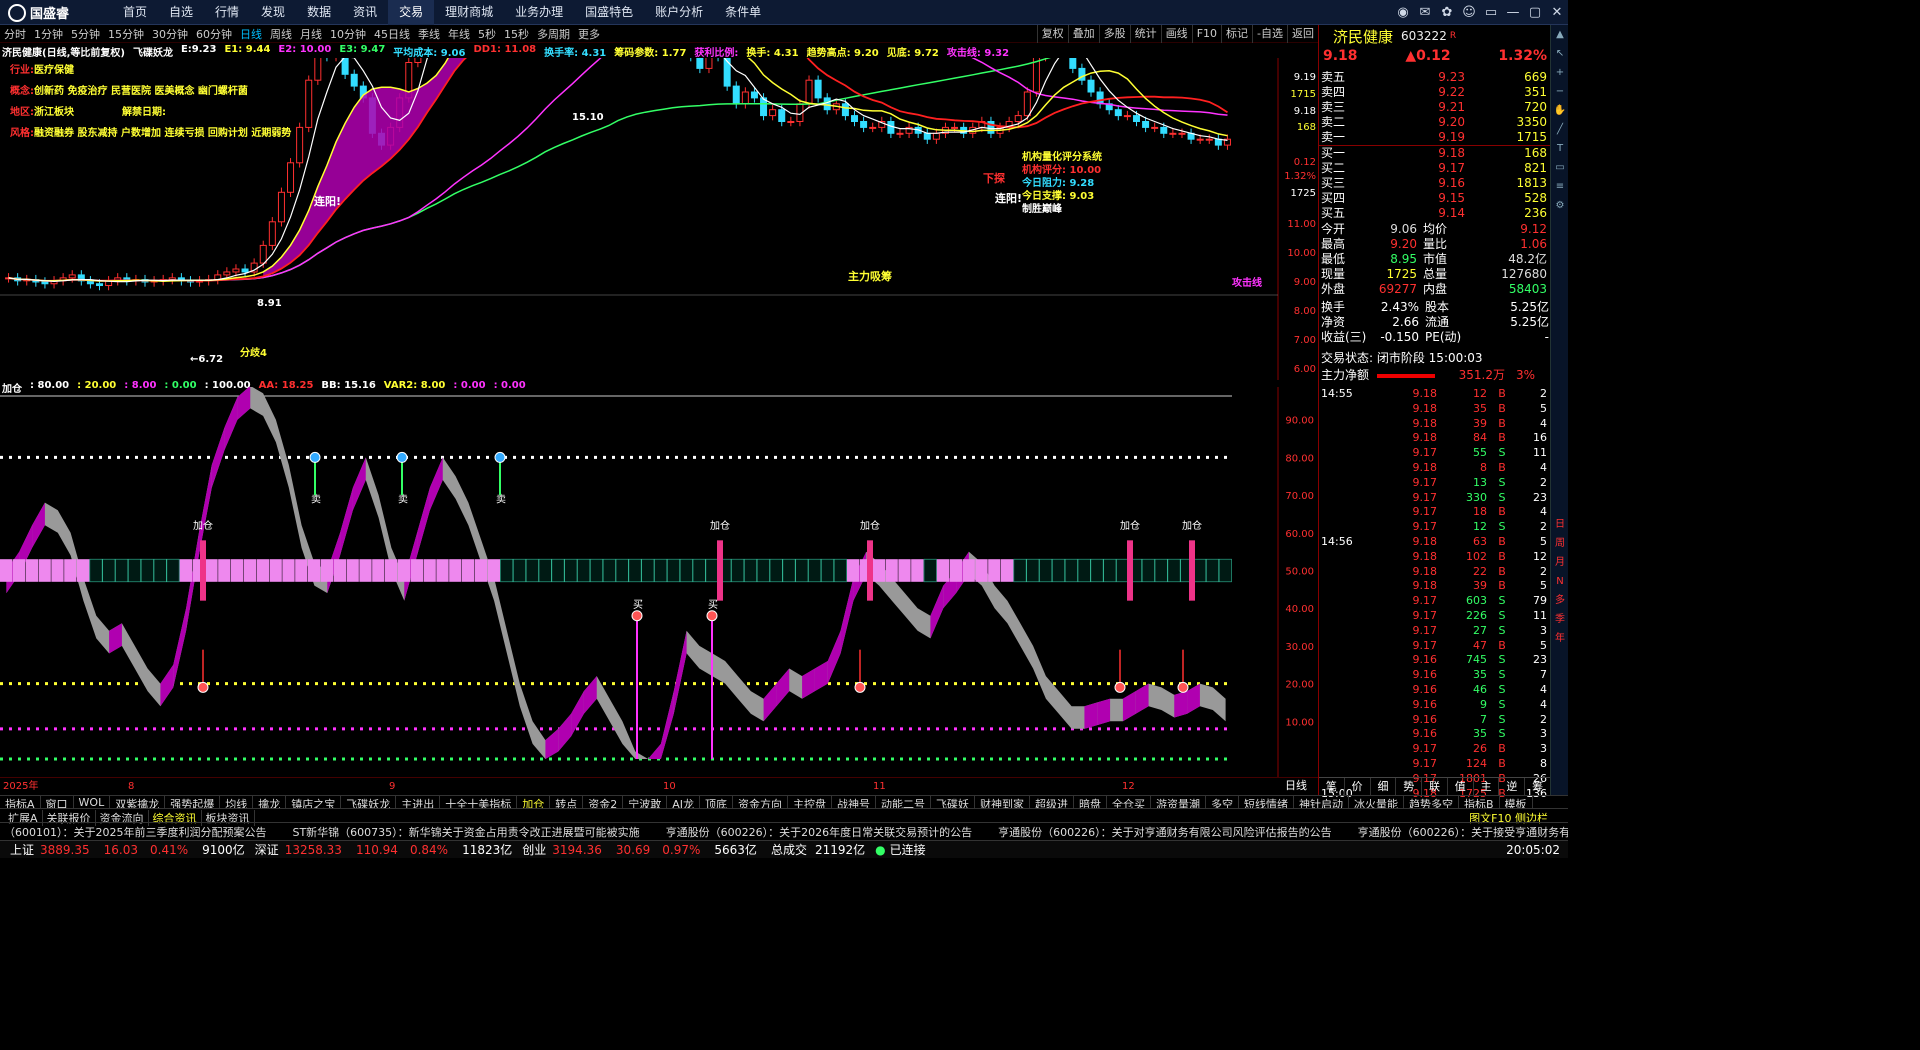 This screenshot has width=1920, height=1050. I want to click on quote-tab-5: 值, so click(1461, 786).